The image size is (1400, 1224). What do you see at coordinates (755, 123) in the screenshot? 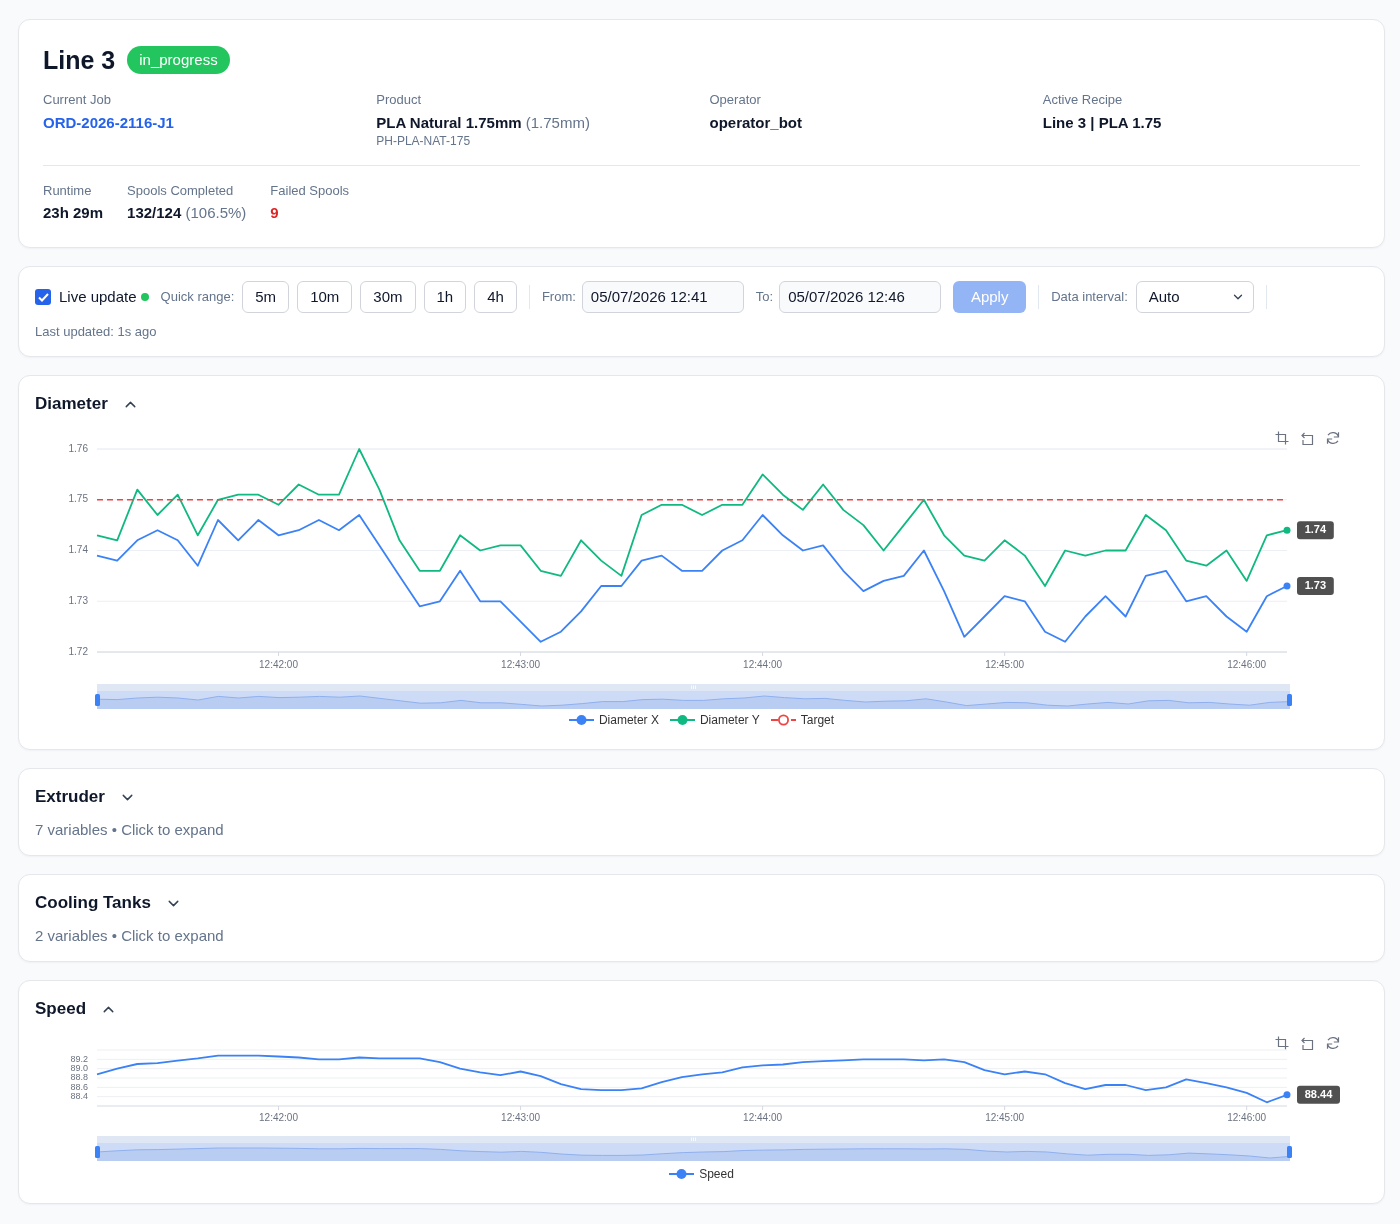
I see `field-value: operator_bot` at bounding box center [755, 123].